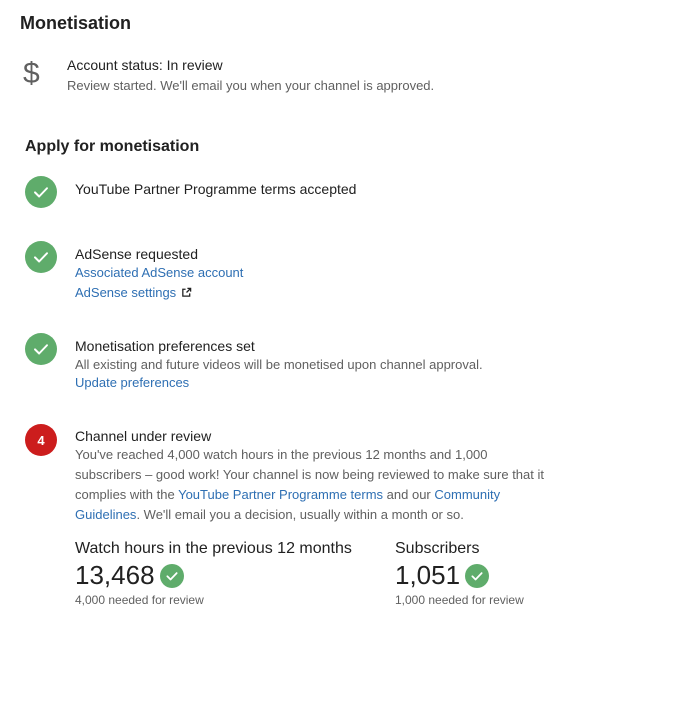  Describe the element at coordinates (186, 292) in the screenshot. I see `external-link-icon` at that location.